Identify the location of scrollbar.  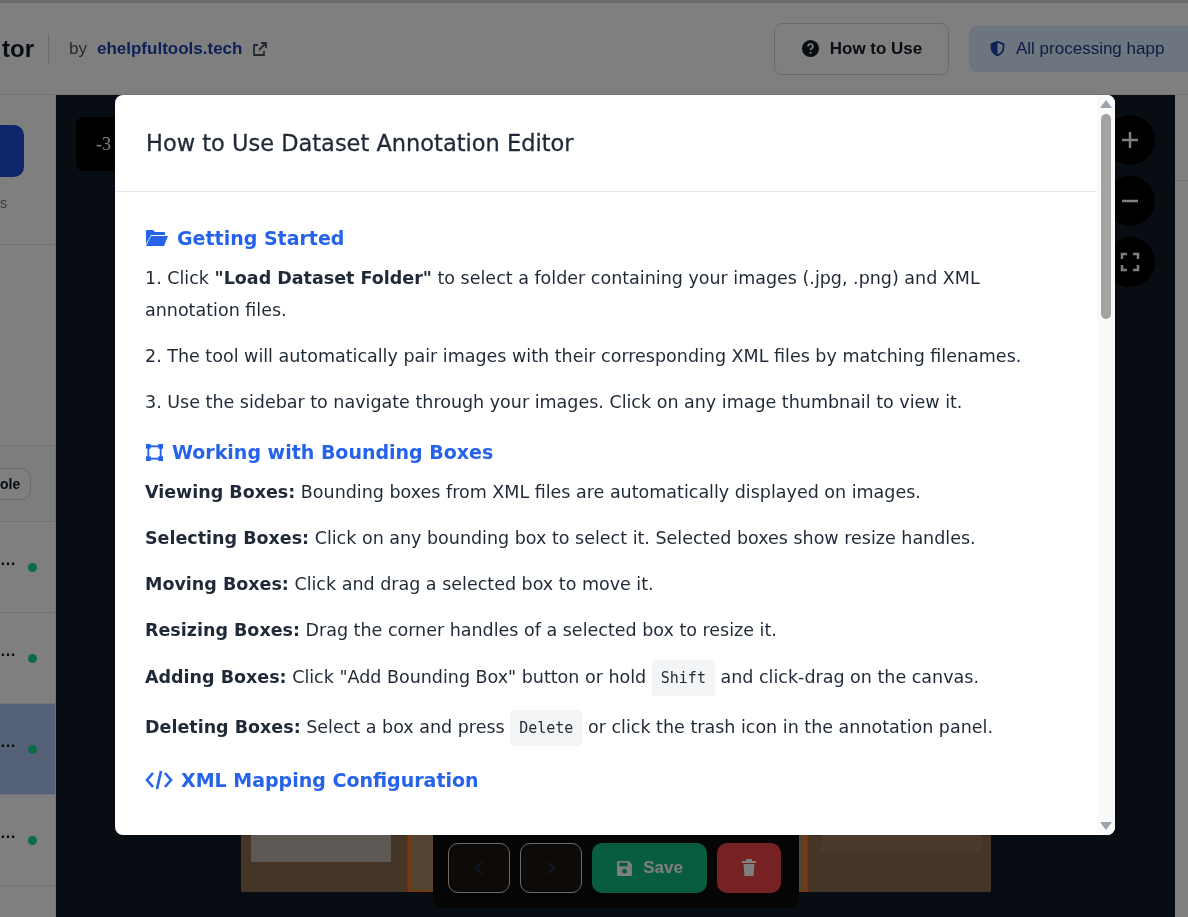
(1106, 465).